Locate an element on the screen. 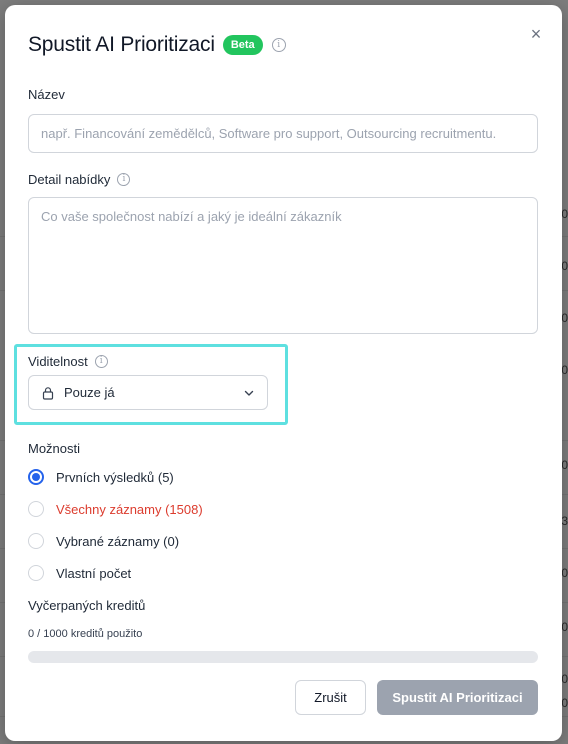 The width and height of the screenshot is (568, 744). option-first-results: Prvních výsledků (5) is located at coordinates (101, 477).